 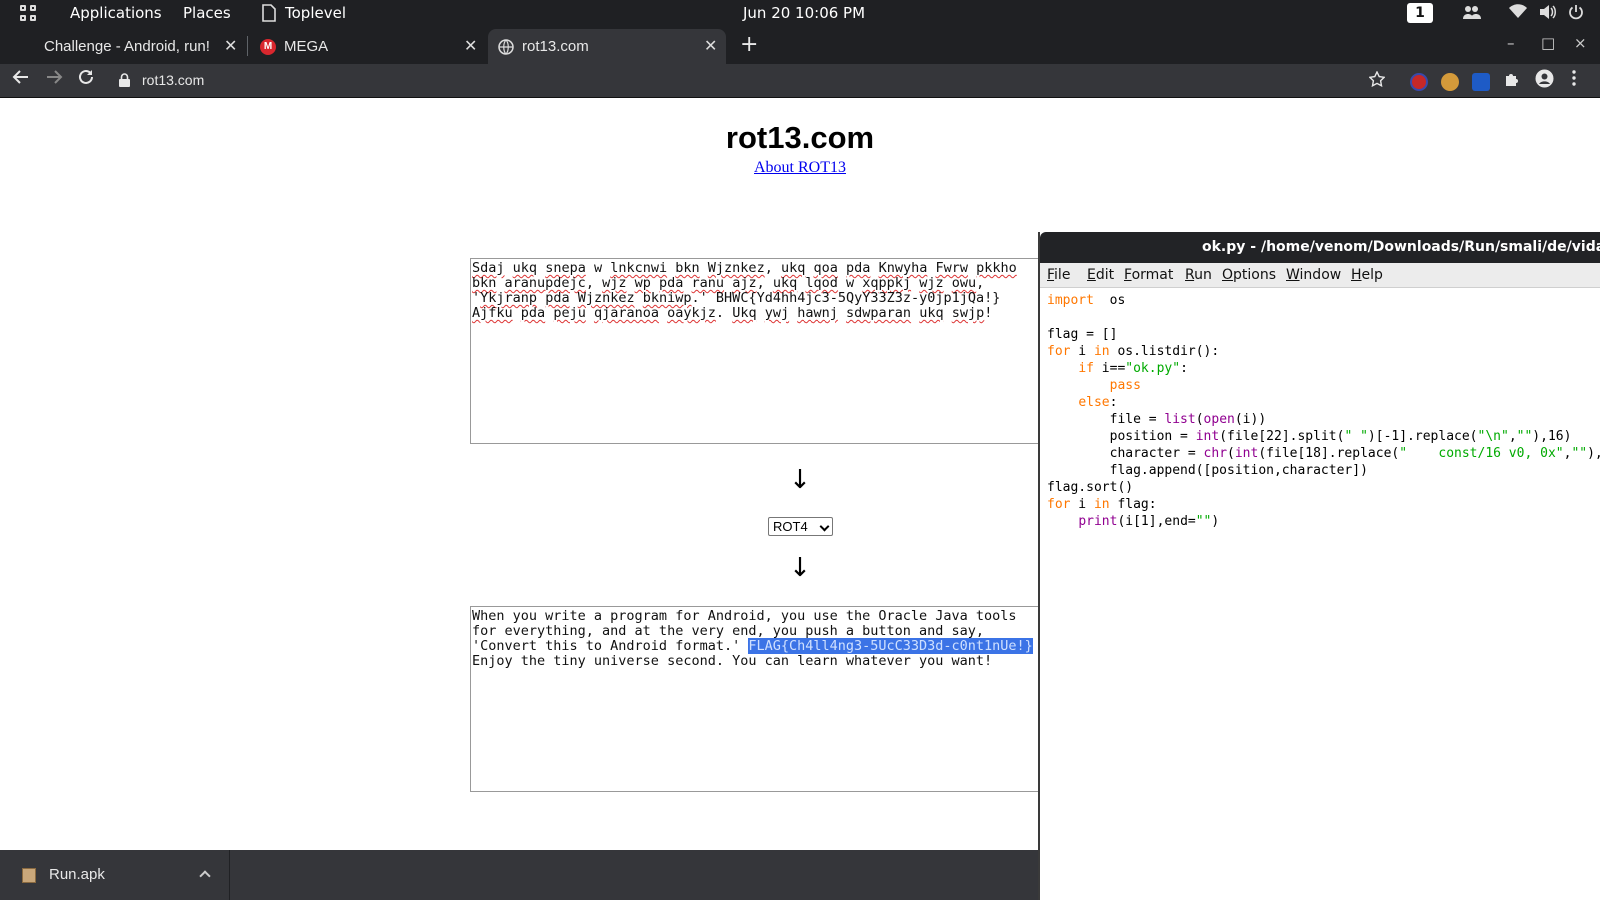 I want to click on about-rot13-link: About ROT13, so click(x=800, y=167).